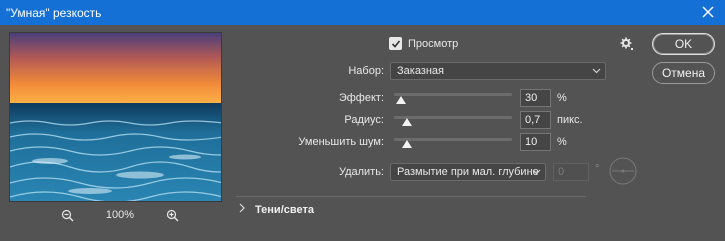  What do you see at coordinates (535, 98) in the screenshot?
I see `amount-field: 30` at bounding box center [535, 98].